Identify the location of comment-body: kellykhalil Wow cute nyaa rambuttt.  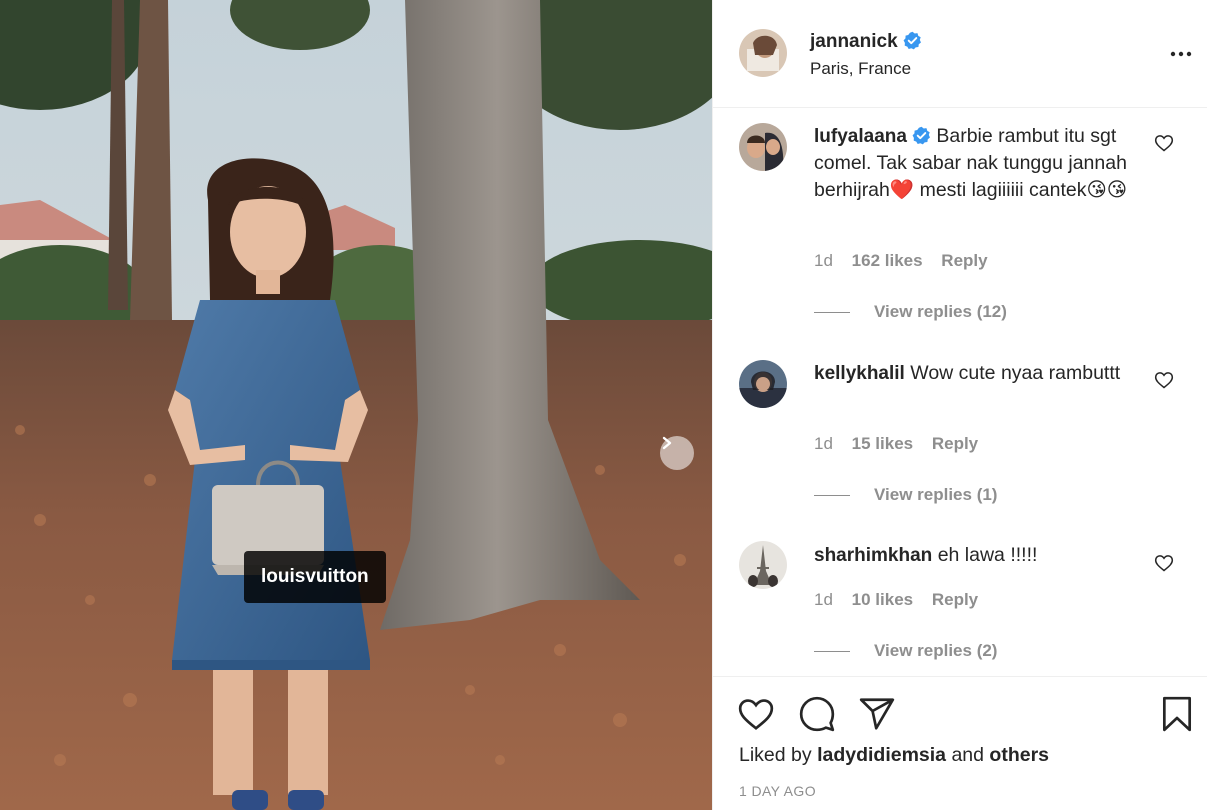
(974, 373).